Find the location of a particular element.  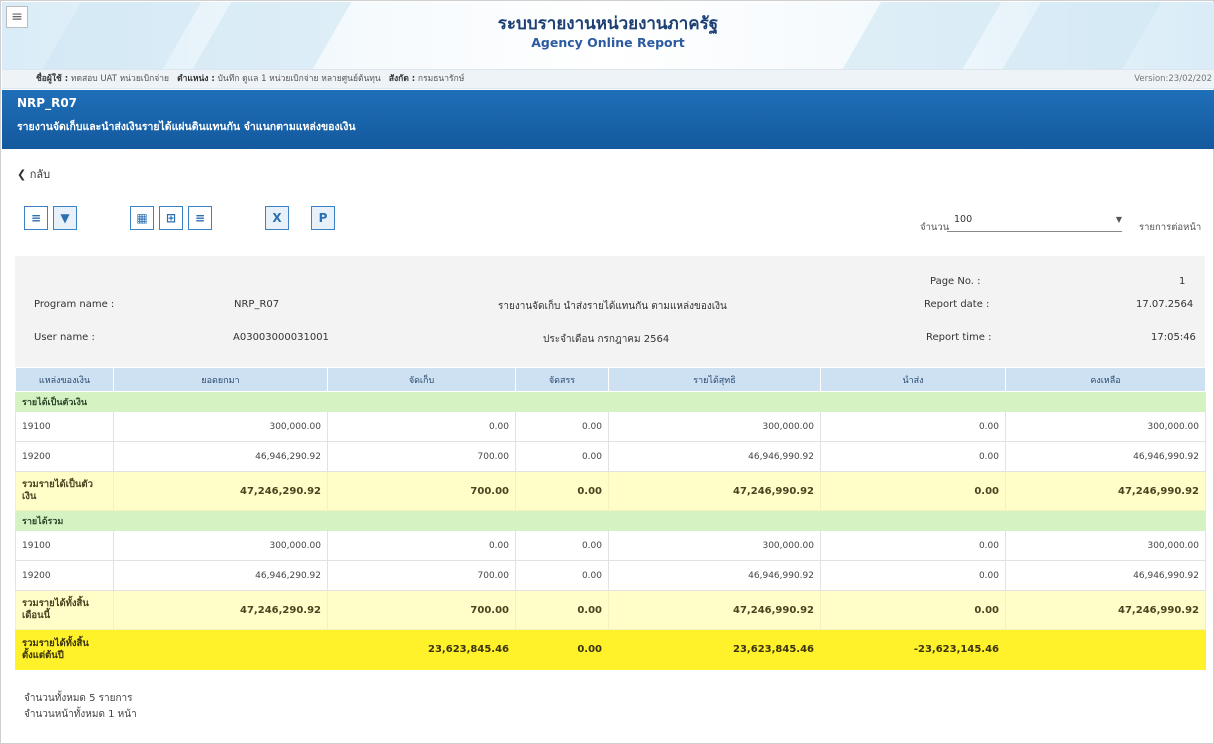

expand-icon: ⊞ is located at coordinates (171, 218).